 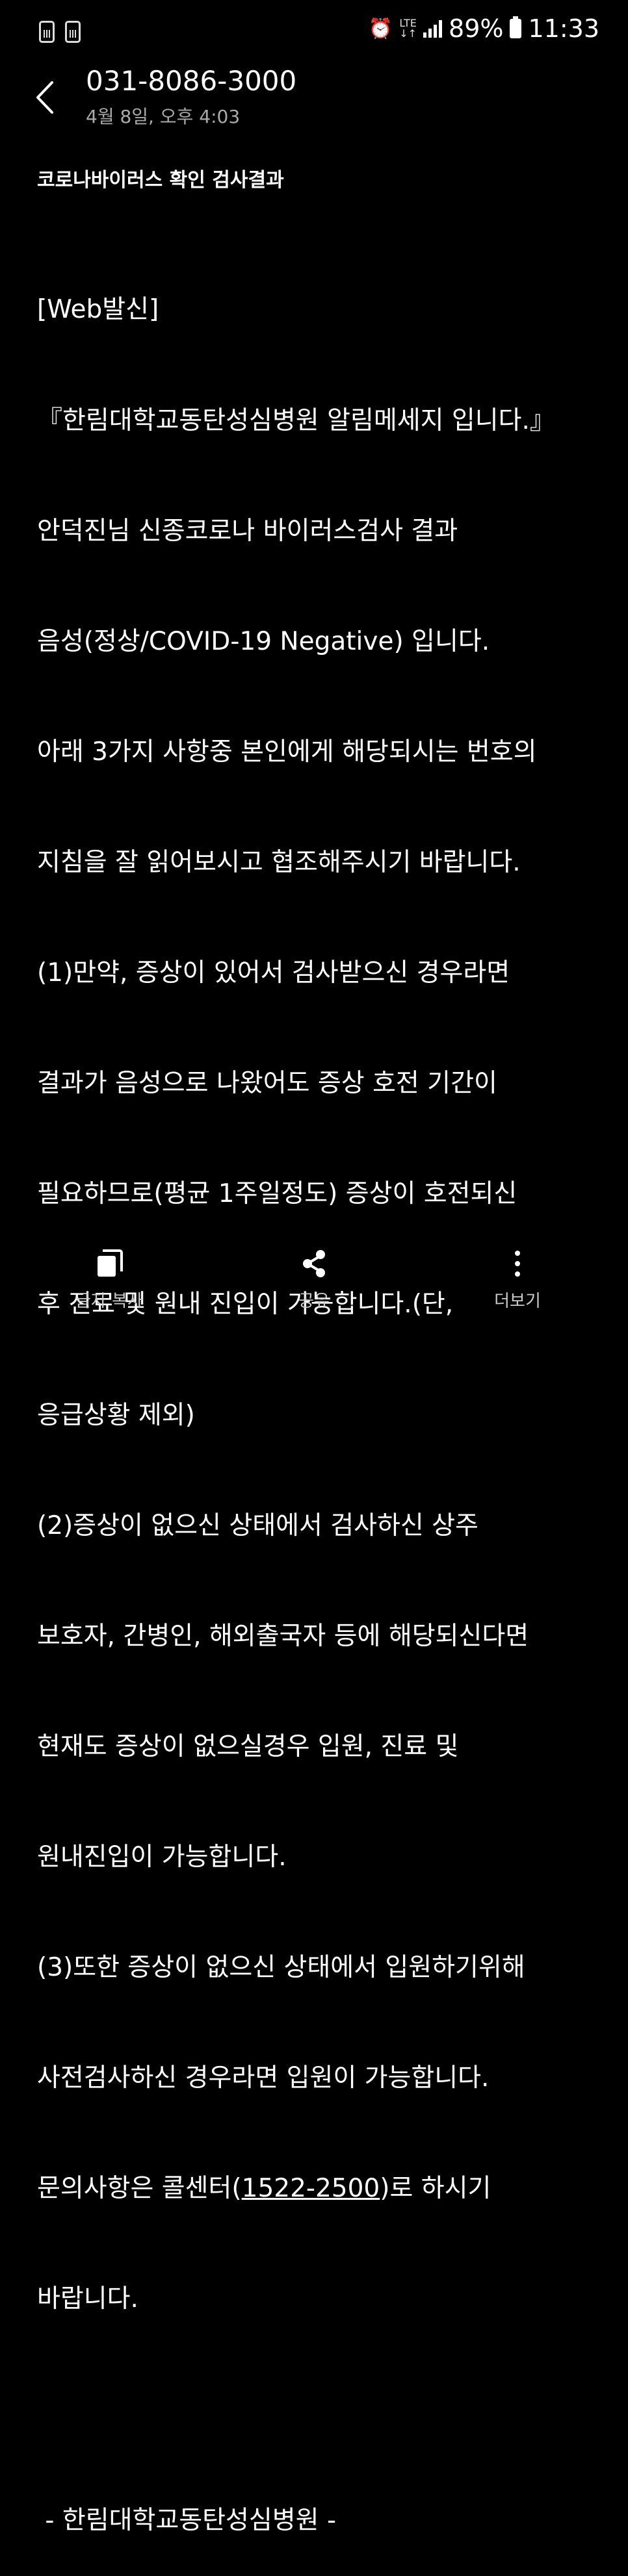 What do you see at coordinates (191, 81) in the screenshot?
I see `sender-number: 031-8086-3000` at bounding box center [191, 81].